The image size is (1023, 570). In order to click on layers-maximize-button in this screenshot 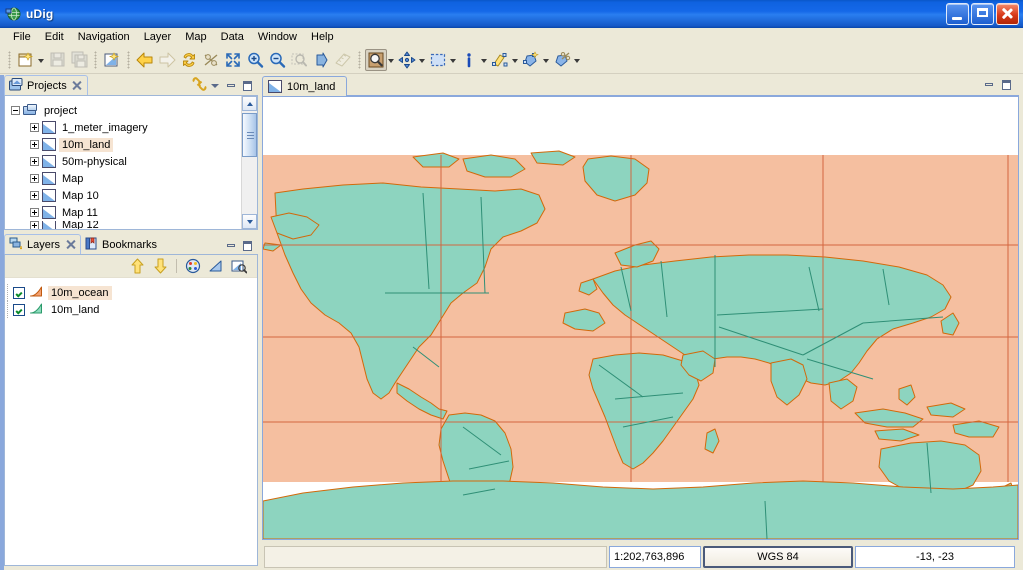, I will do `click(247, 246)`.